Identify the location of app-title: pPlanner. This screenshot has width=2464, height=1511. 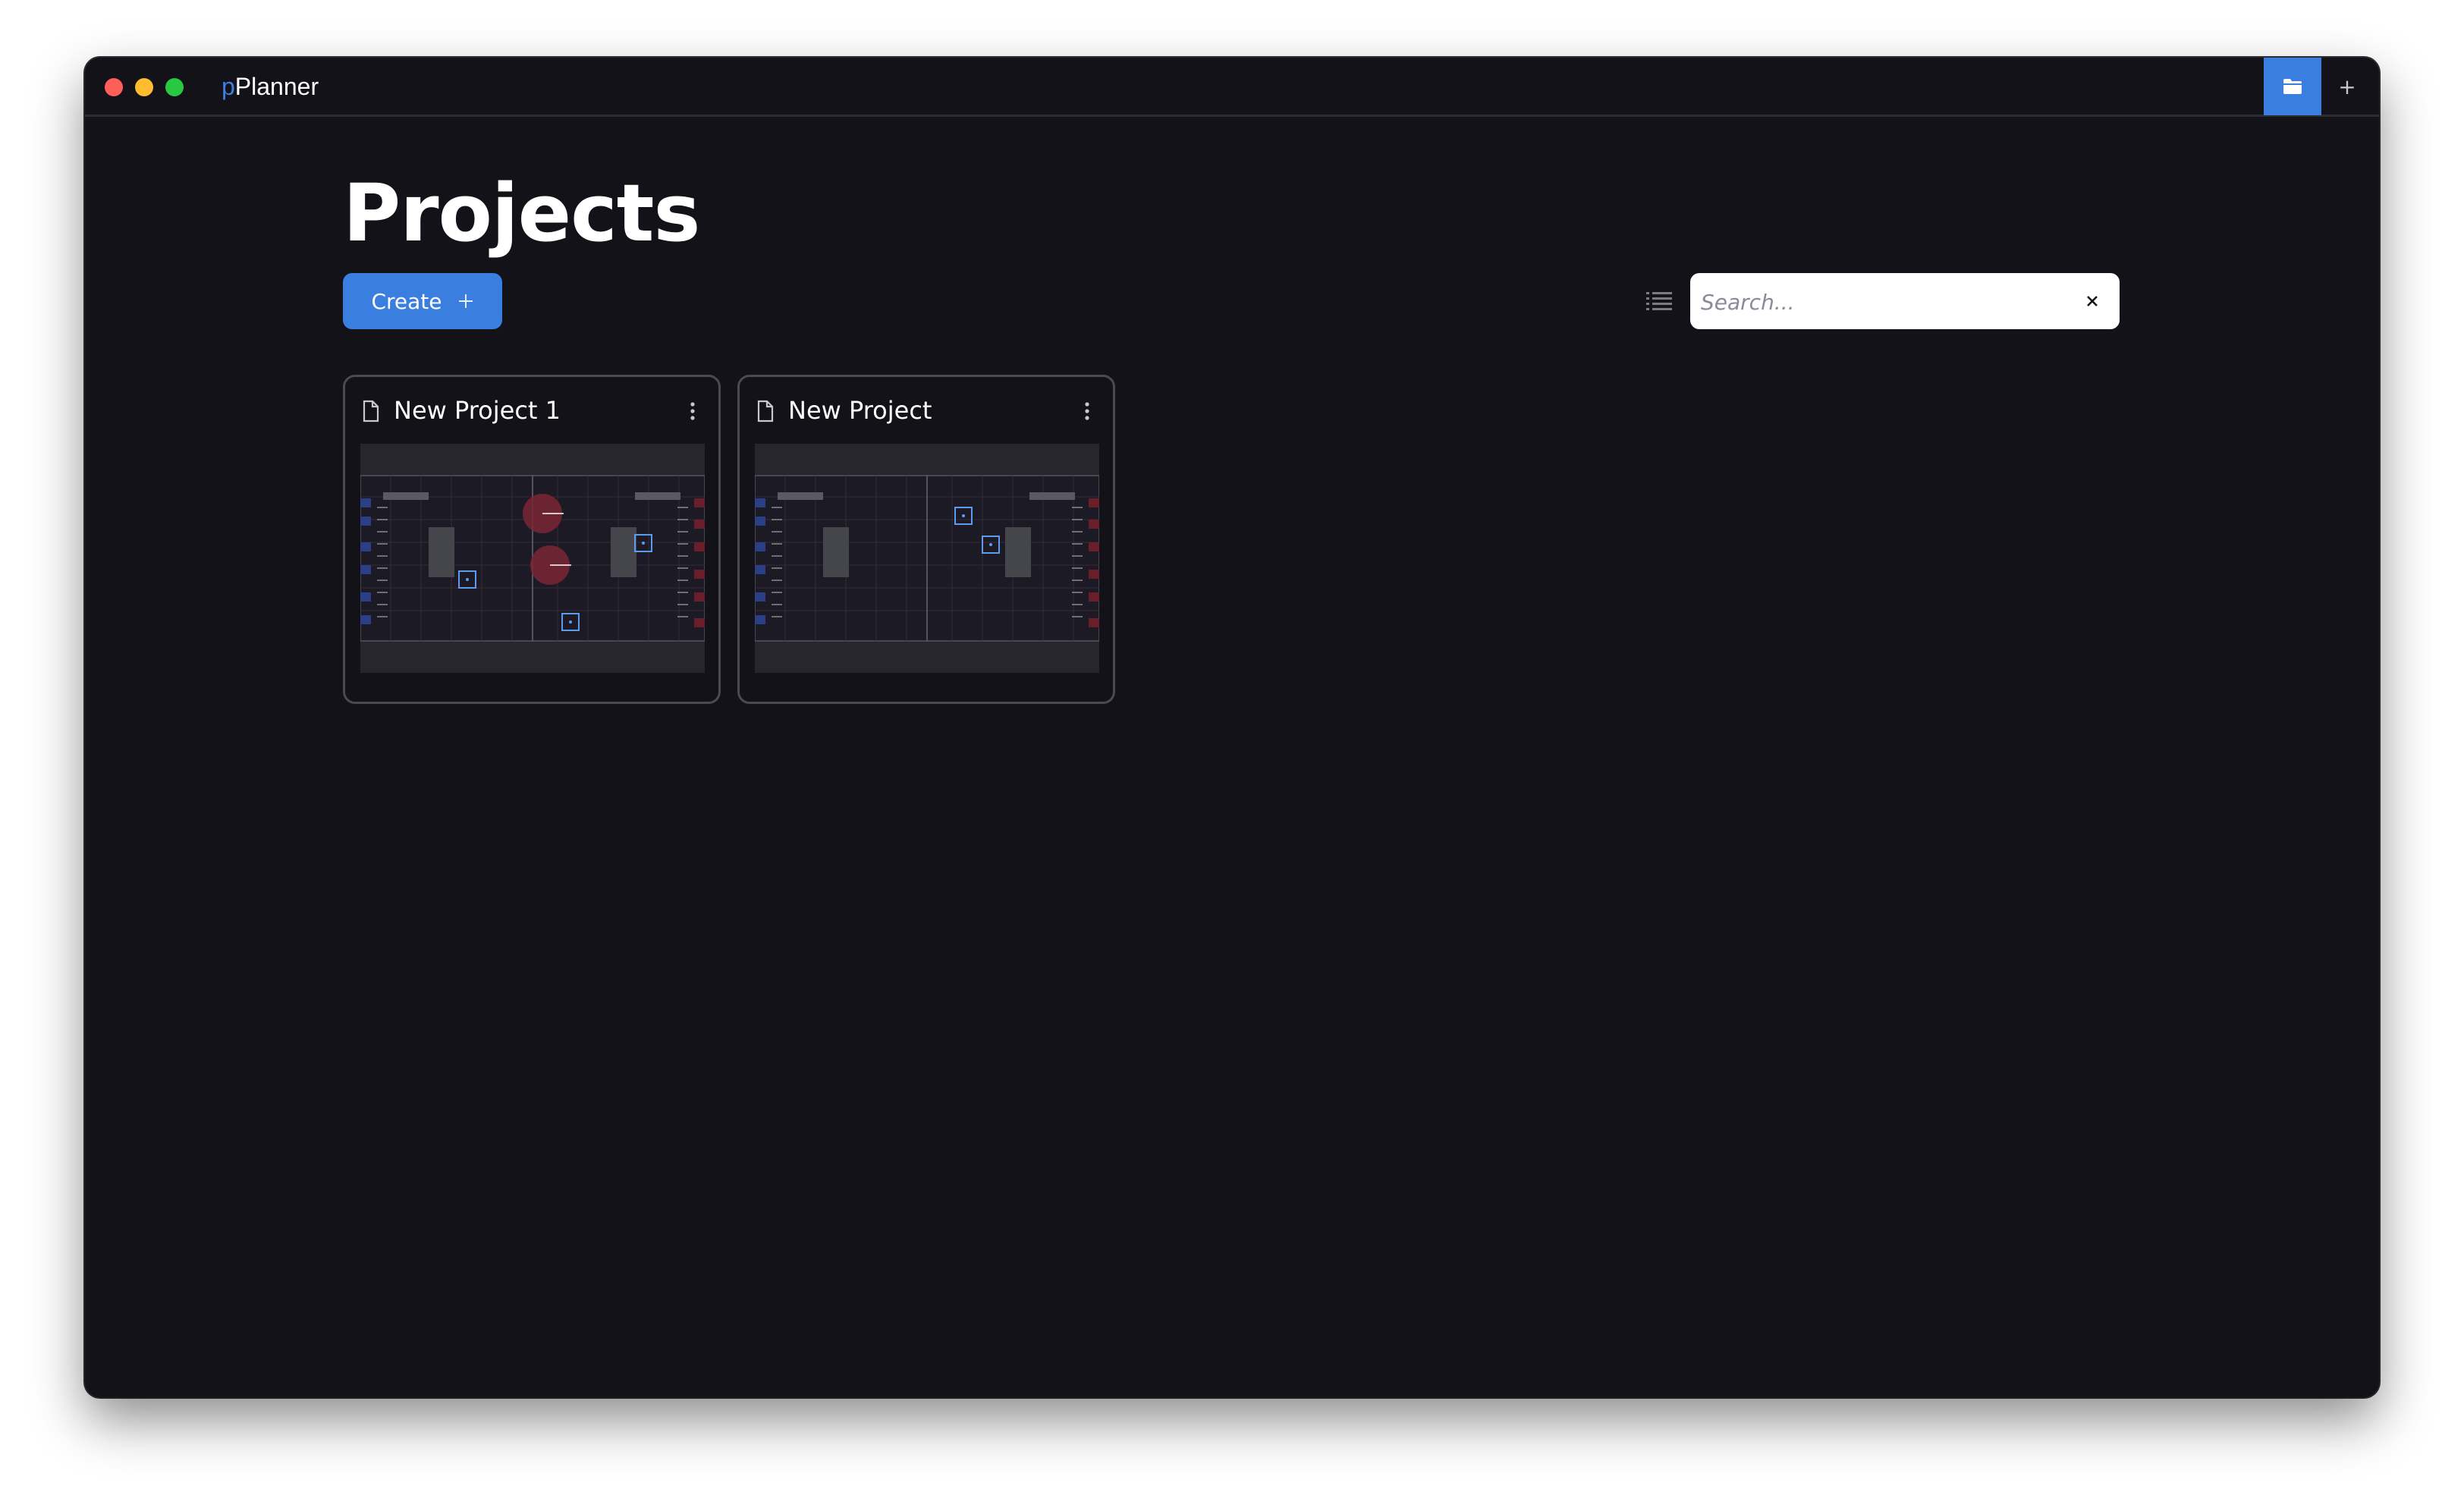
(270, 86).